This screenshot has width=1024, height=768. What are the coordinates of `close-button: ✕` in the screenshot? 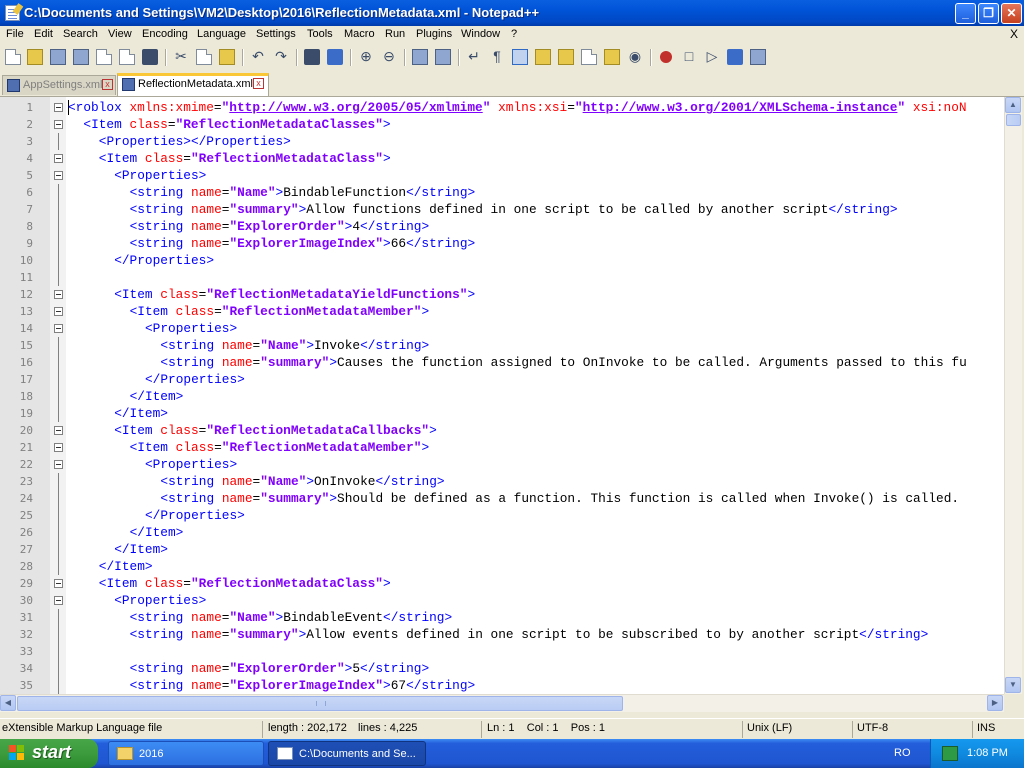 It's located at (1011, 13).